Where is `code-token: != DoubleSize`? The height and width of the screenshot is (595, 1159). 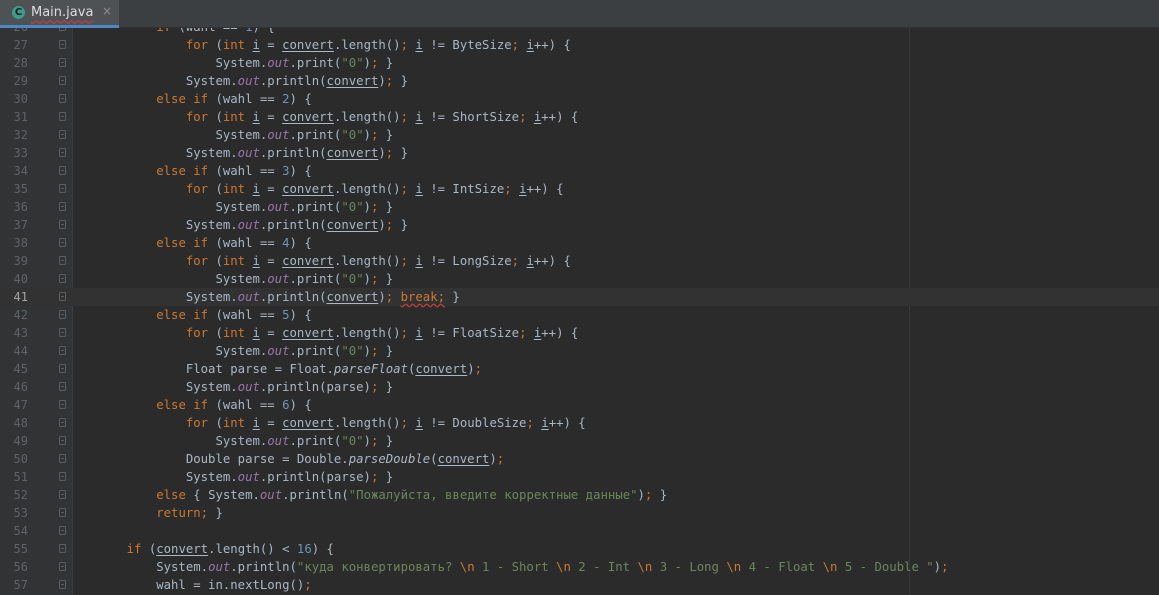 code-token: != DoubleSize is located at coordinates (474, 423).